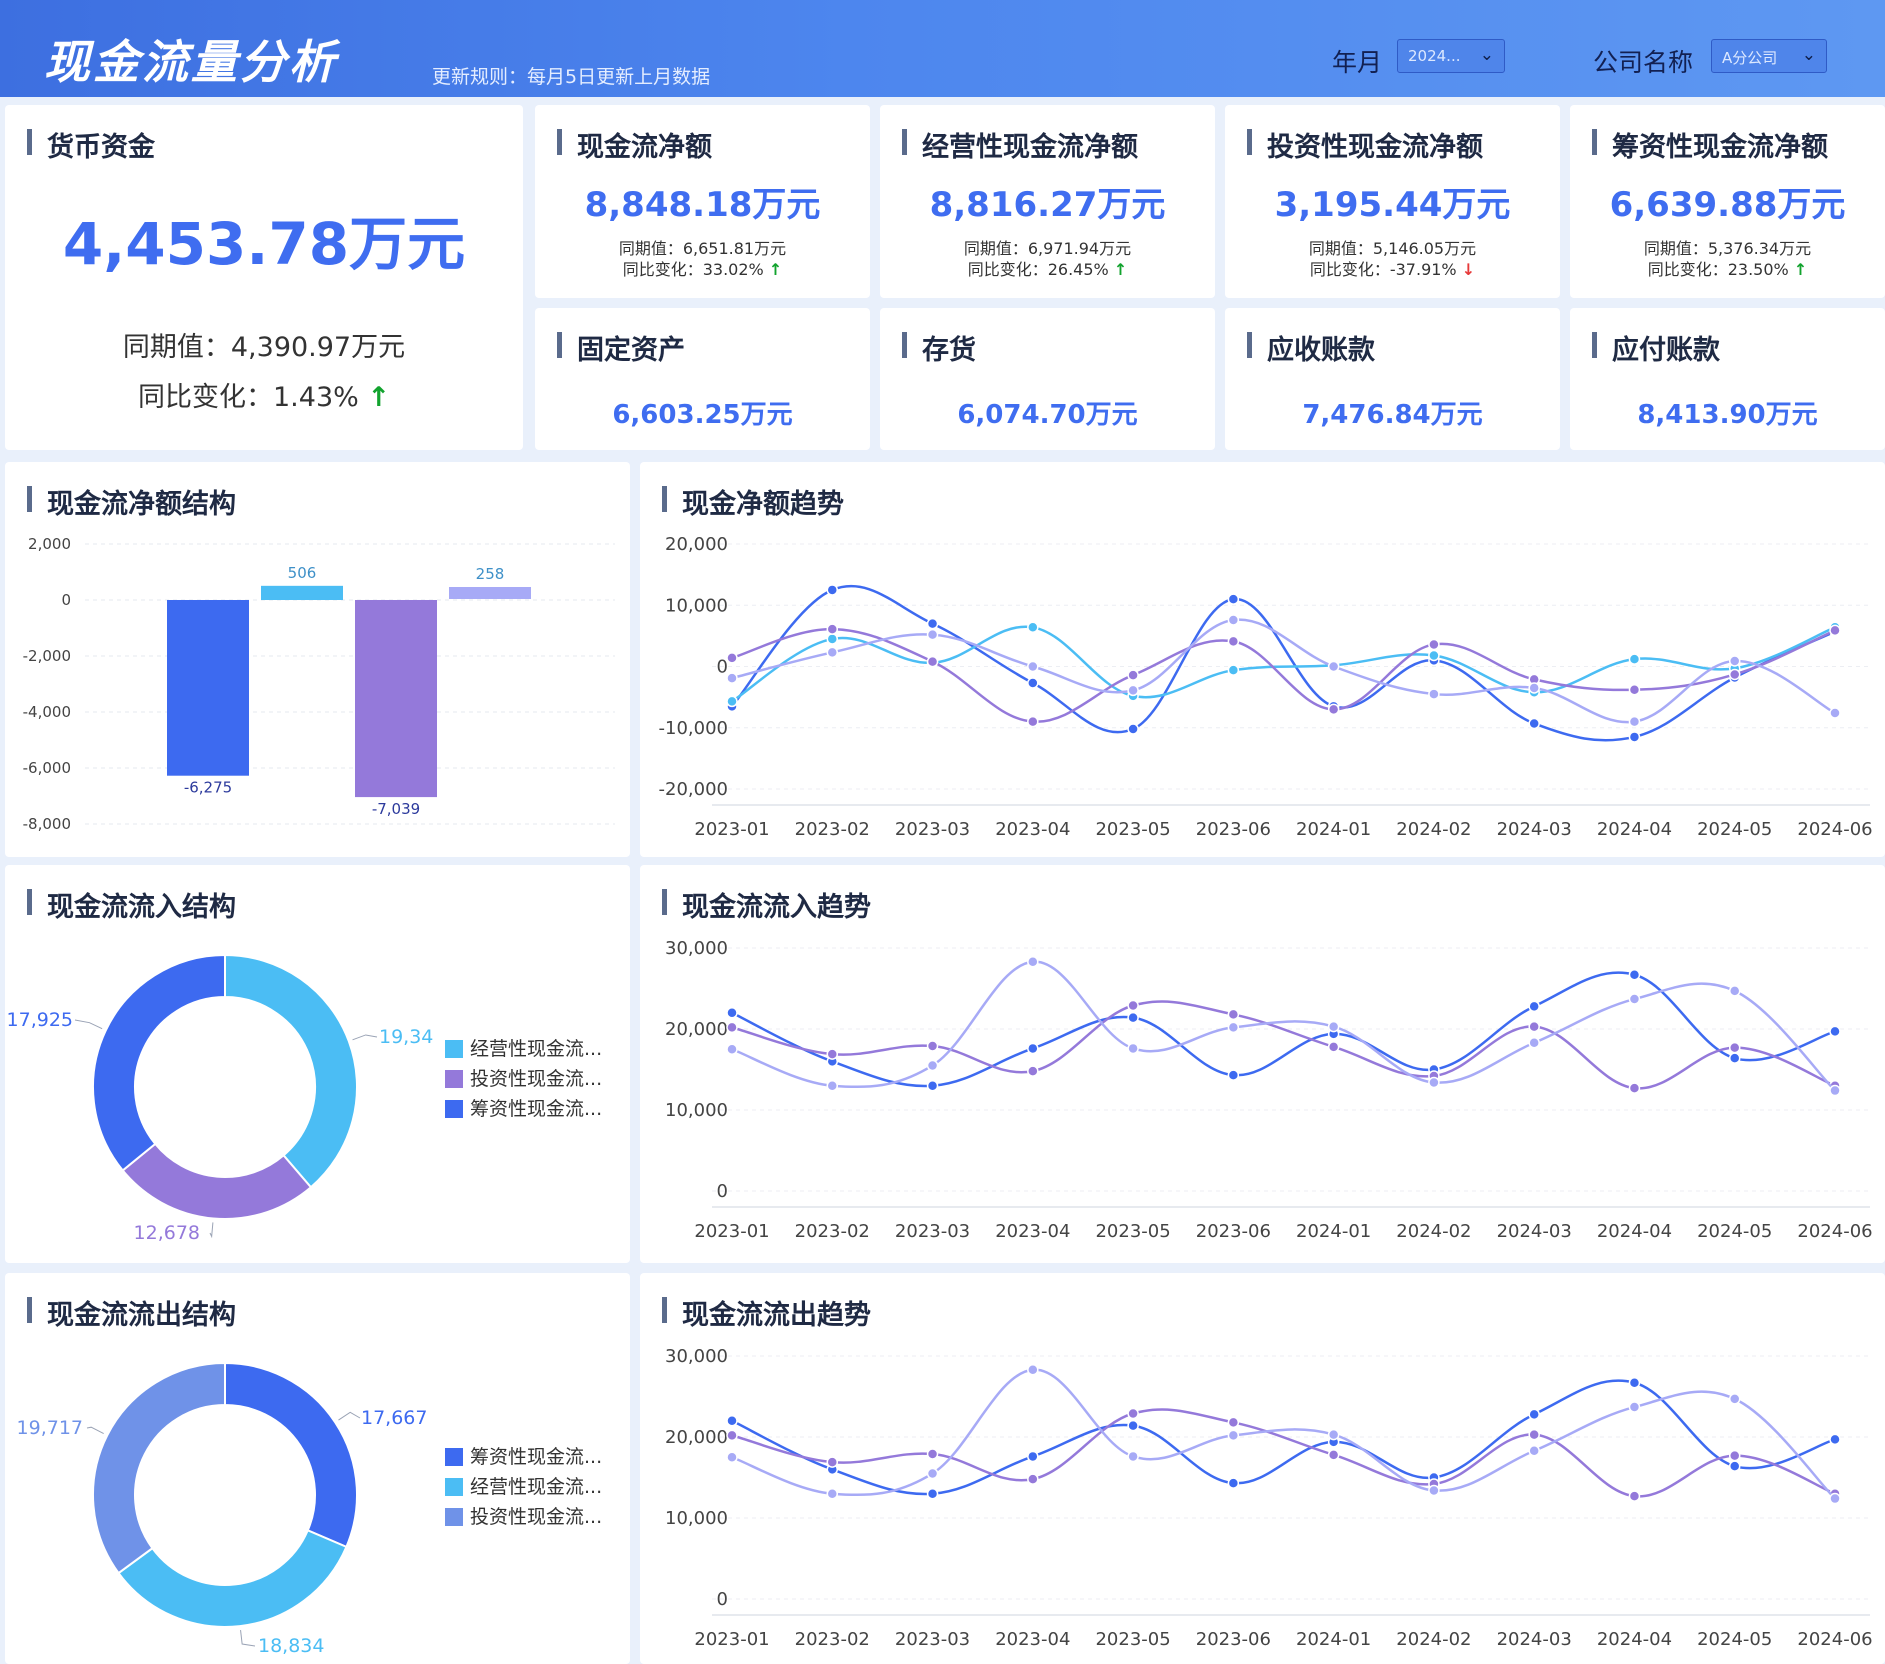  Describe the element at coordinates (1451, 56) in the screenshot. I see `period-select: 2024... ⌄` at that location.